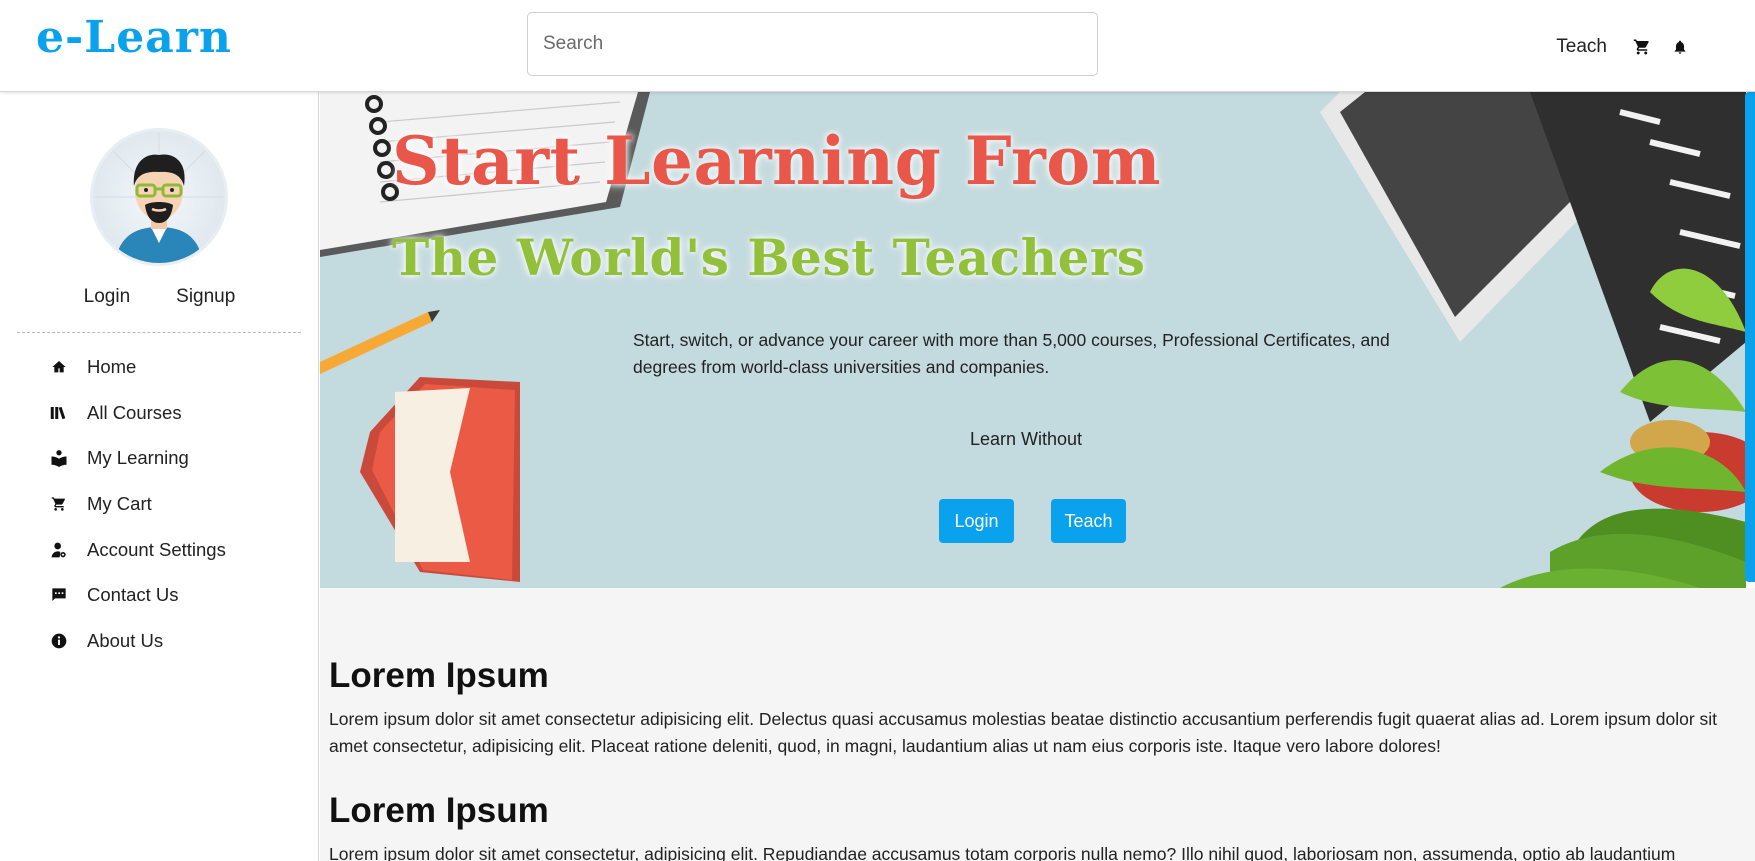 The height and width of the screenshot is (861, 1755). Describe the element at coordinates (134, 37) in the screenshot. I see `logo: e-Learn` at that location.